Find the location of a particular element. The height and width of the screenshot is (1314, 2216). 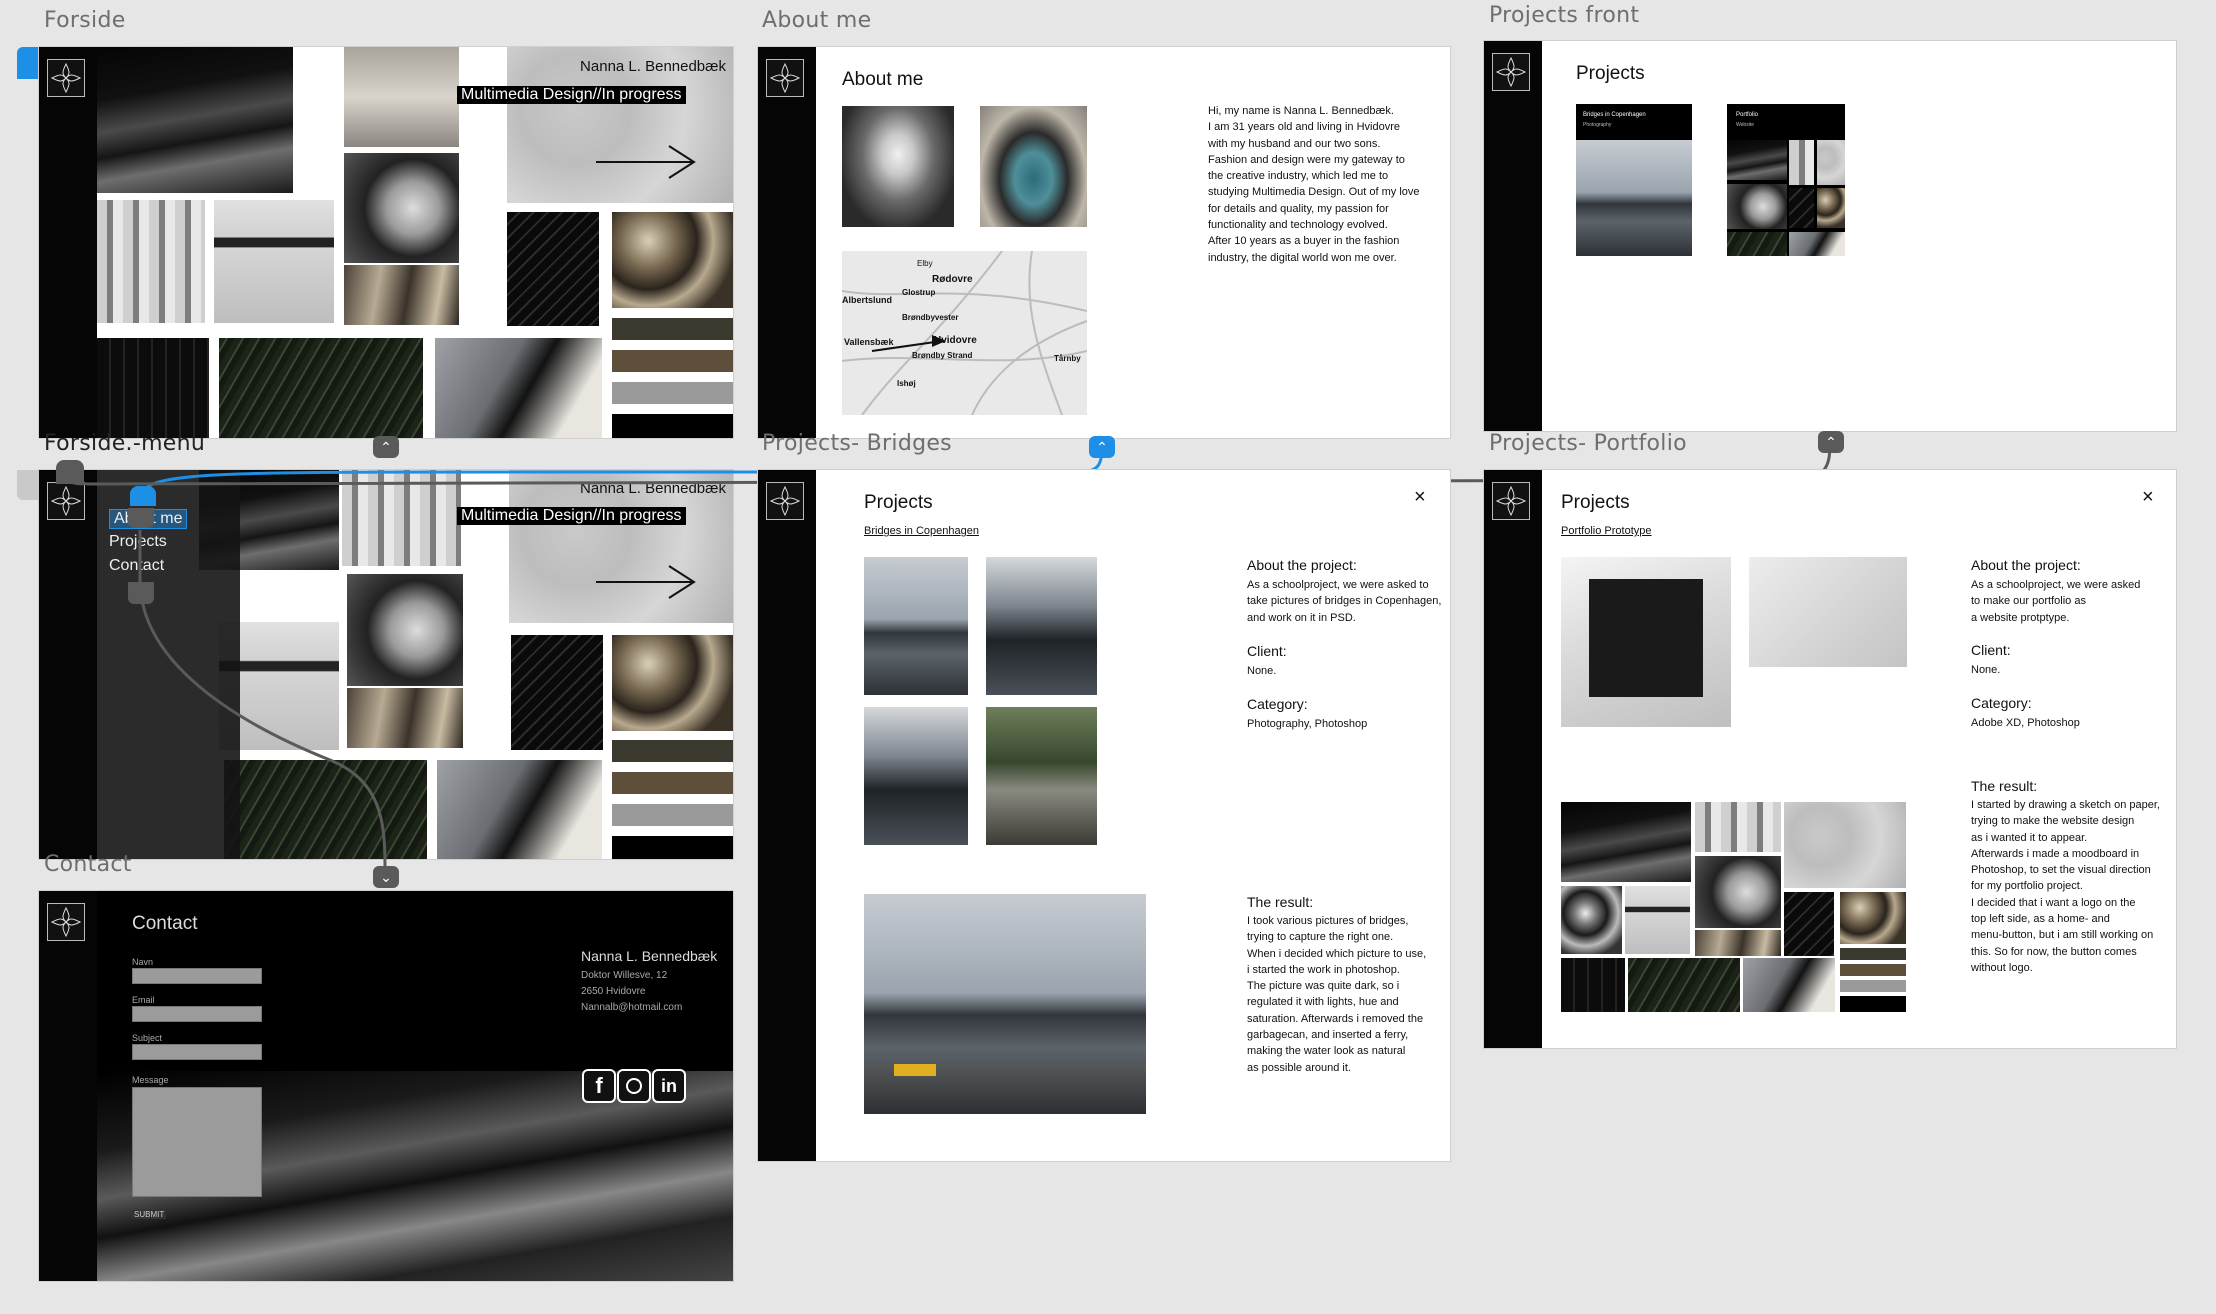

moodboard-rack is located at coordinates (1593, 985).